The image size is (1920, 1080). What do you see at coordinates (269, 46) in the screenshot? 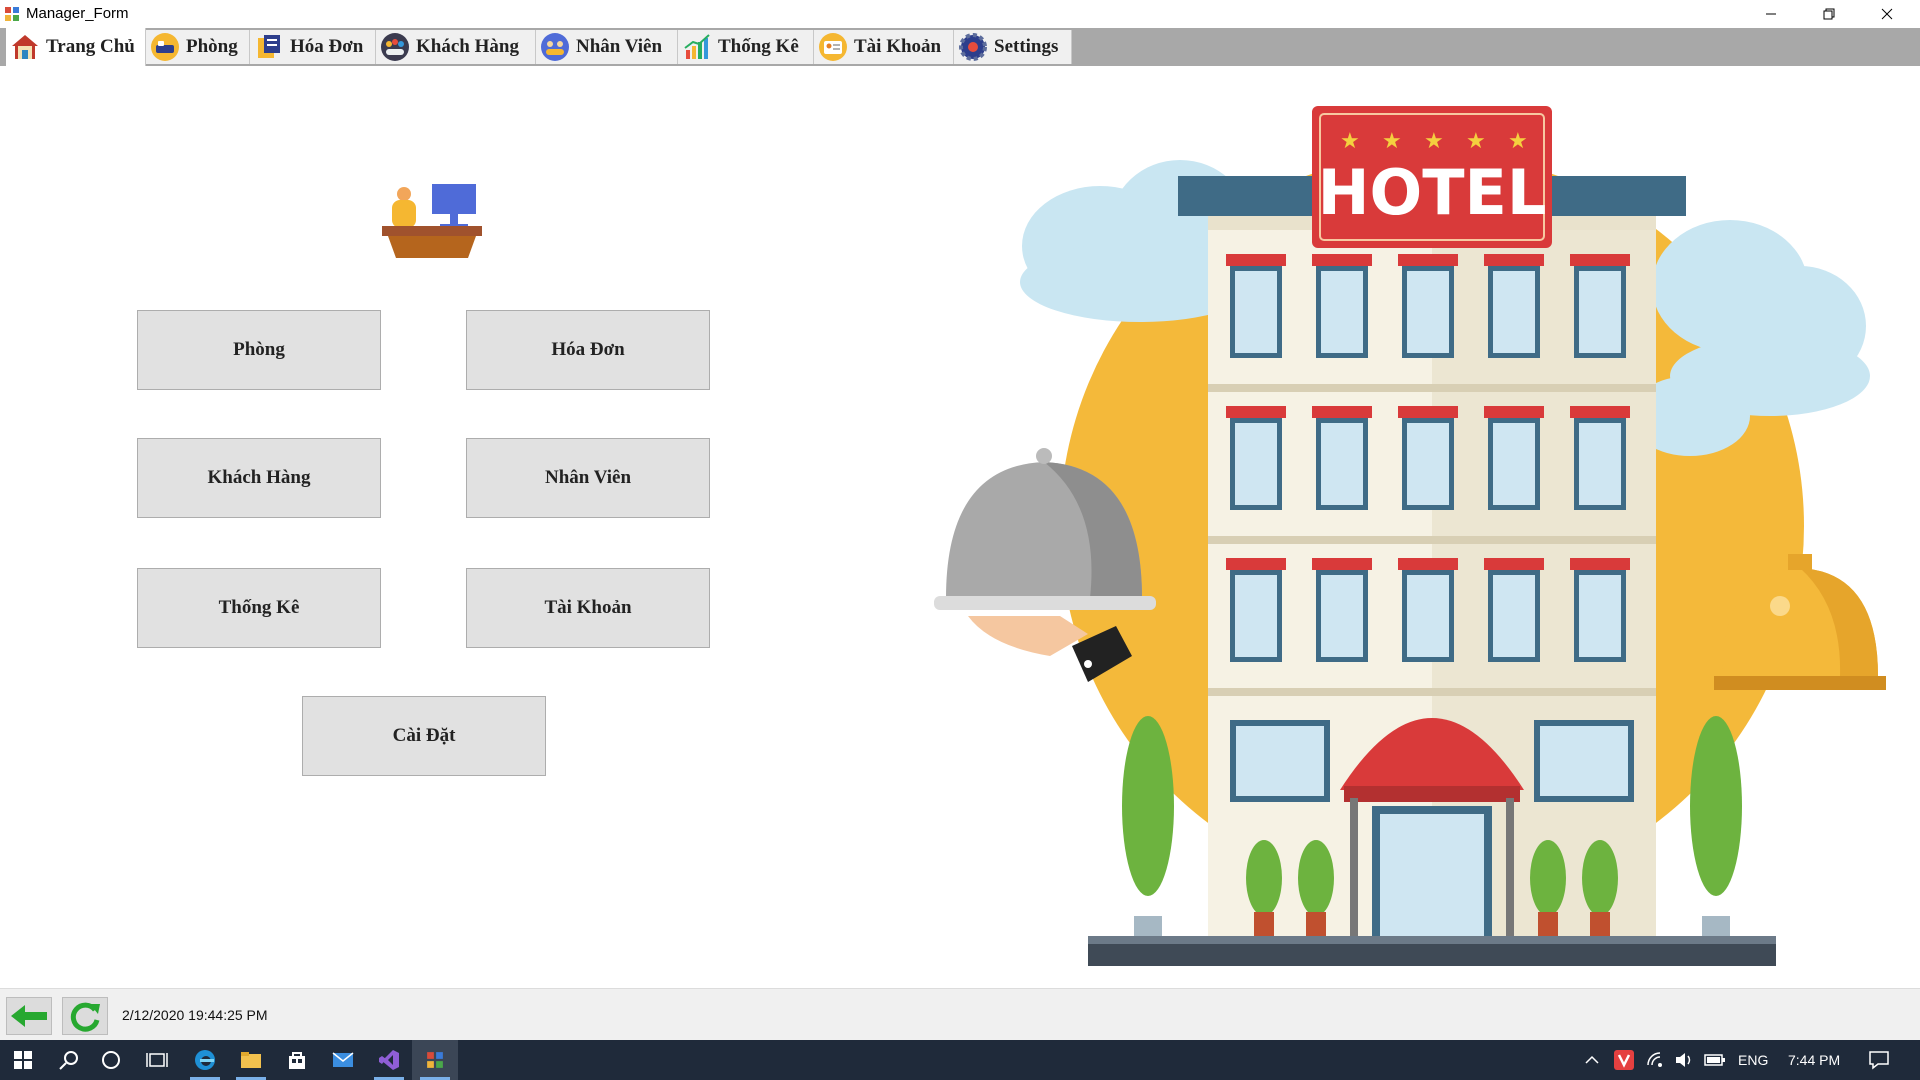
I see `invoice-icon` at bounding box center [269, 46].